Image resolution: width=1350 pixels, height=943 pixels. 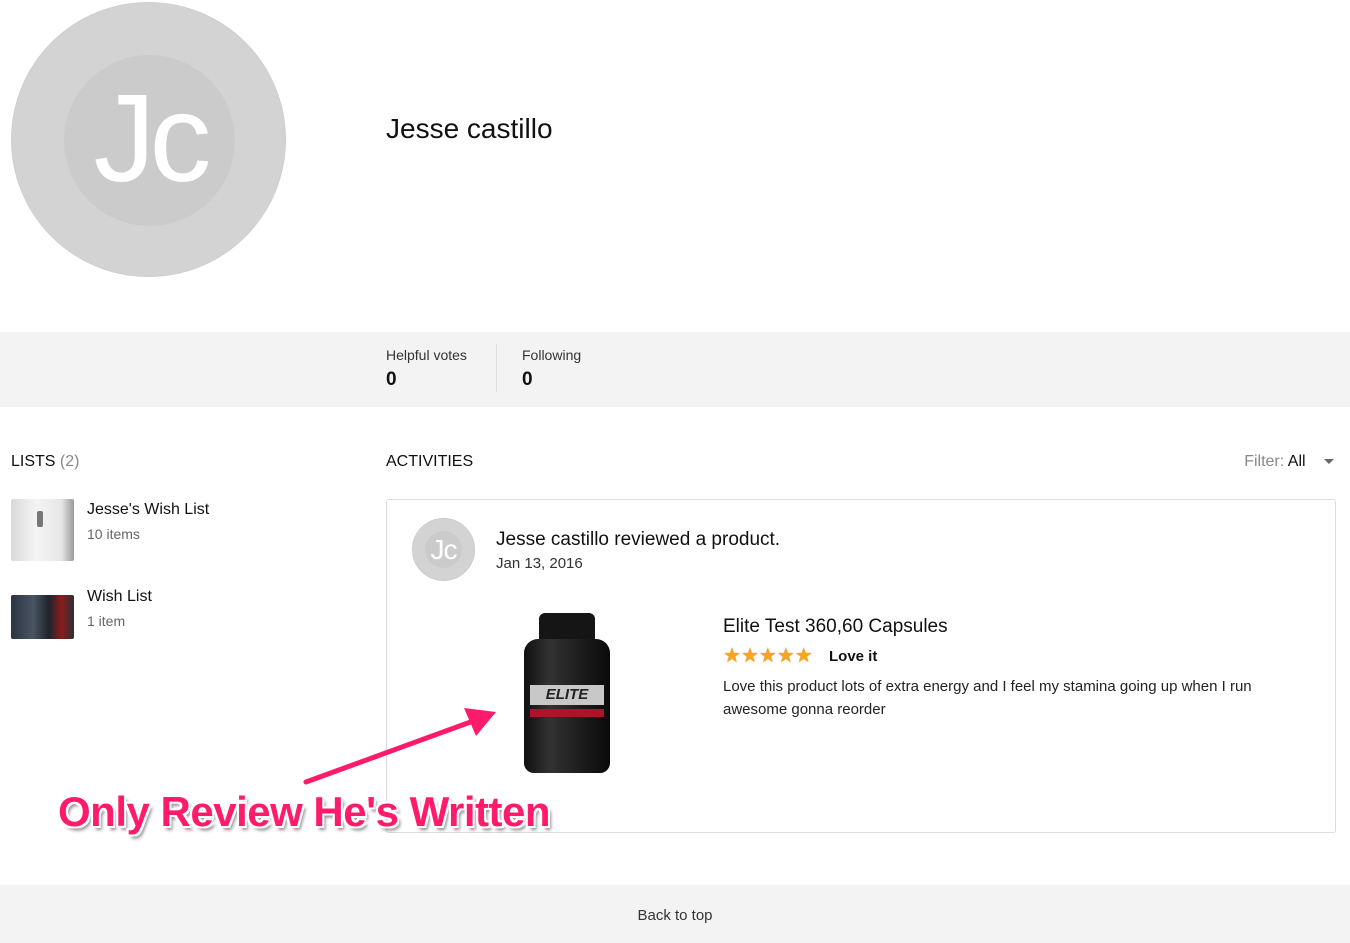 What do you see at coordinates (113, 534) in the screenshot?
I see `list-item-count: 10 items` at bounding box center [113, 534].